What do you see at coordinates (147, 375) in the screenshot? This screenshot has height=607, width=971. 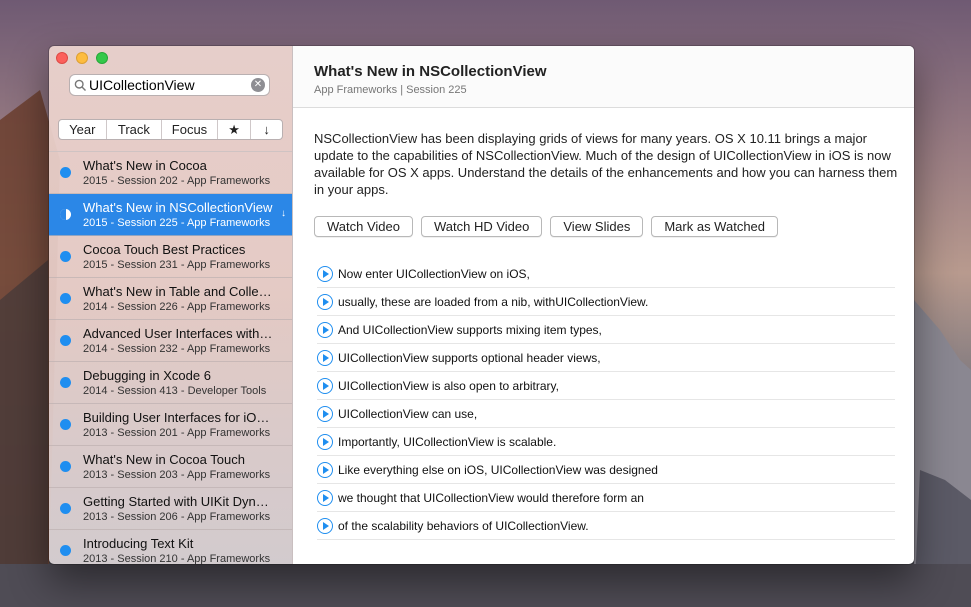 I see `session-title: Debugging in Xcode 6` at bounding box center [147, 375].